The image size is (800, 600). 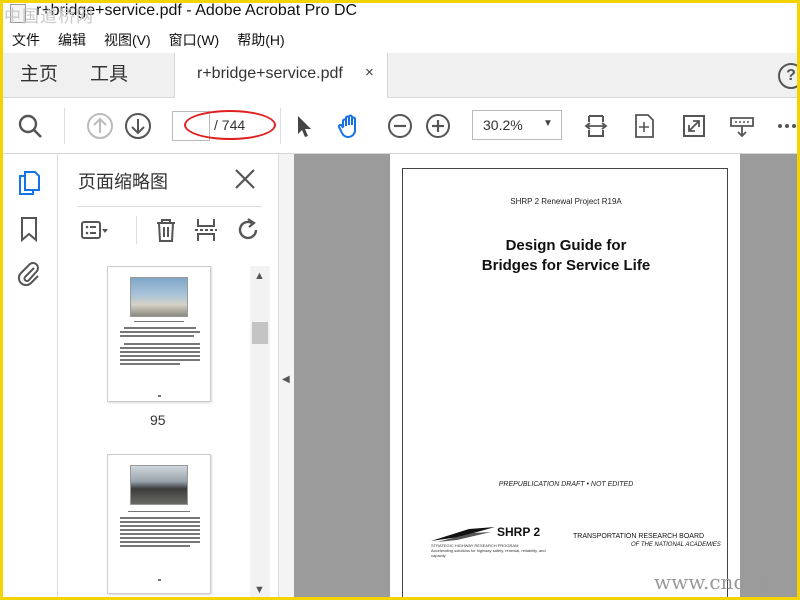 I want to click on print-icon, so click(x=742, y=126).